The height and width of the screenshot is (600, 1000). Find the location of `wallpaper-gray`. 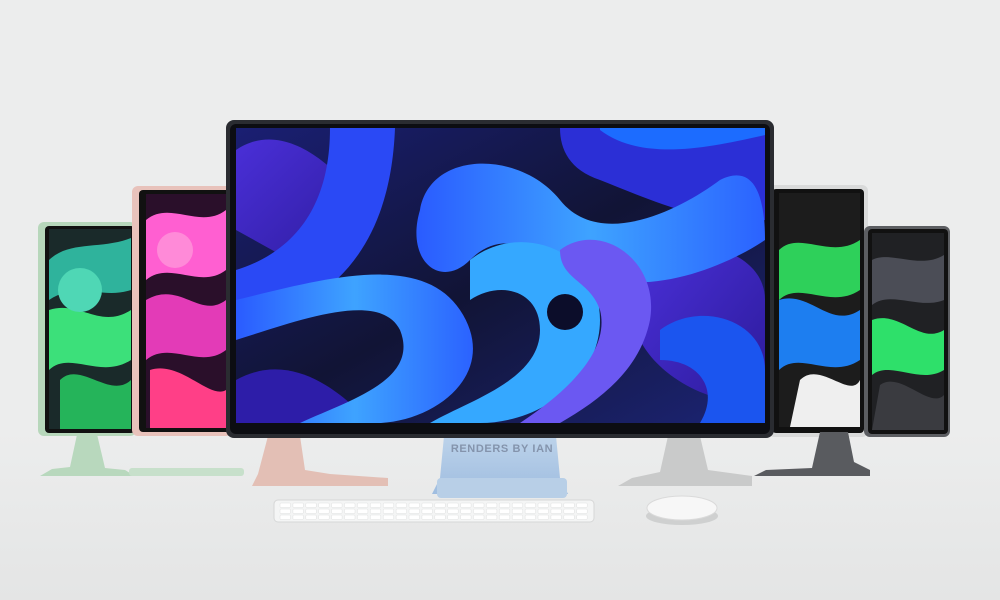

wallpaper-gray is located at coordinates (908, 331).